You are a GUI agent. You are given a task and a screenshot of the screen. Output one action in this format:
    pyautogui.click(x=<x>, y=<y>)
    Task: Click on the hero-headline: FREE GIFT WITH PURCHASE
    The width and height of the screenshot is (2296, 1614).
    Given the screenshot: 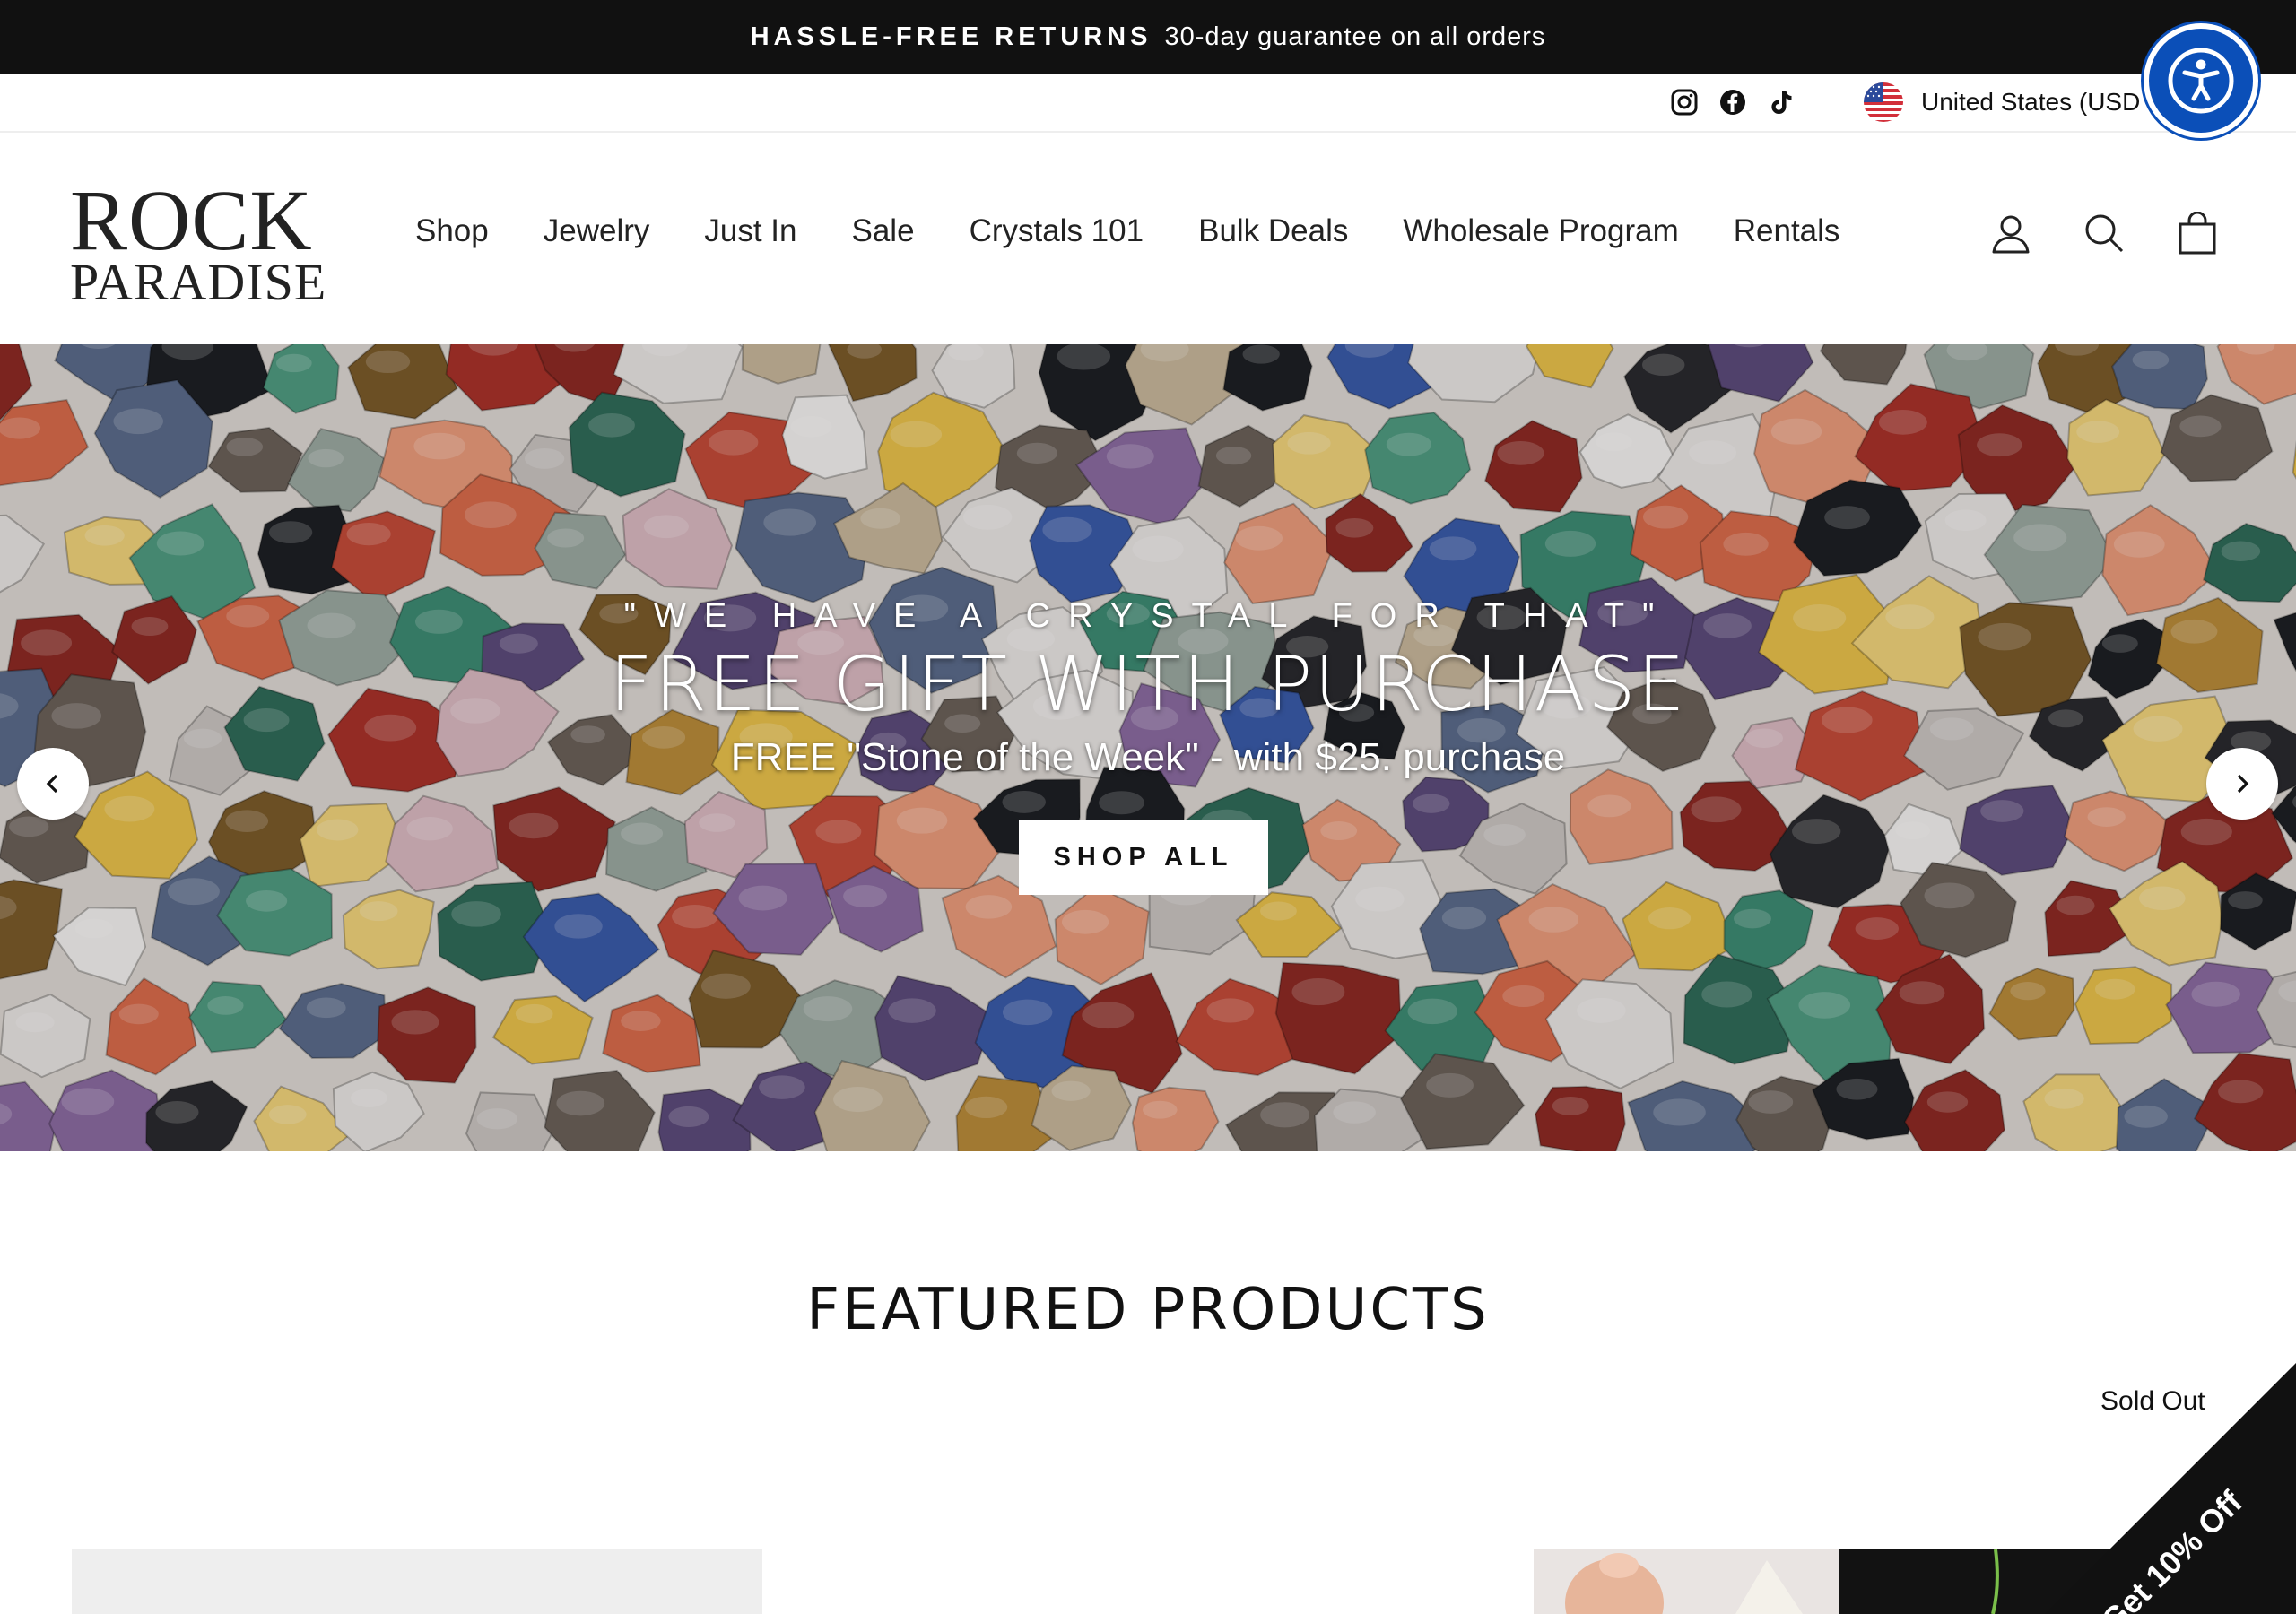 What is the action you would take?
    pyautogui.click(x=1148, y=684)
    